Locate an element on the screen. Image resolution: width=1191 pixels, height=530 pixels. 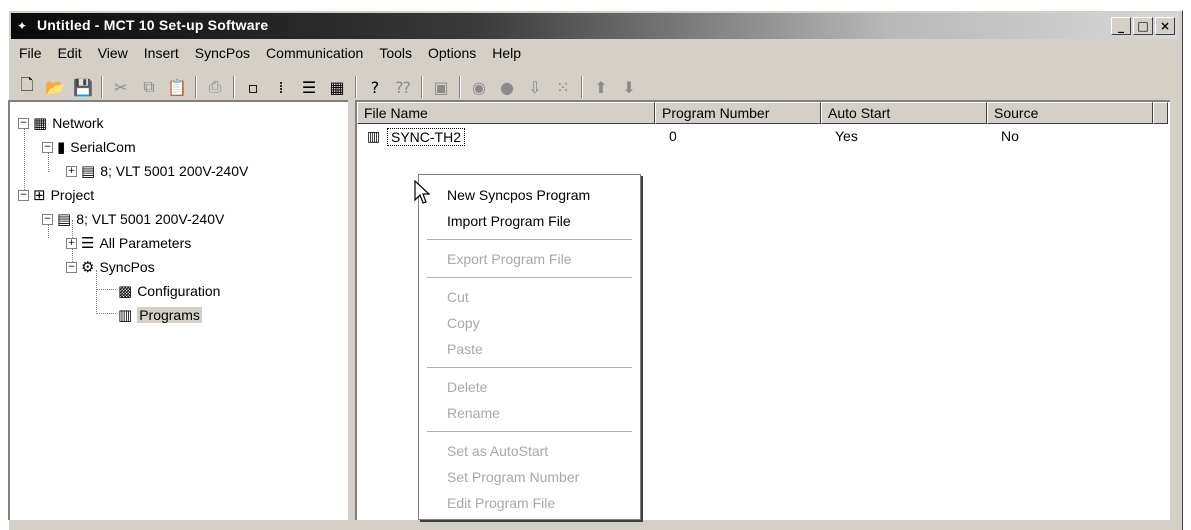
tree-item-all-parameters: + ☰ All Parameters is located at coordinates (128, 243).